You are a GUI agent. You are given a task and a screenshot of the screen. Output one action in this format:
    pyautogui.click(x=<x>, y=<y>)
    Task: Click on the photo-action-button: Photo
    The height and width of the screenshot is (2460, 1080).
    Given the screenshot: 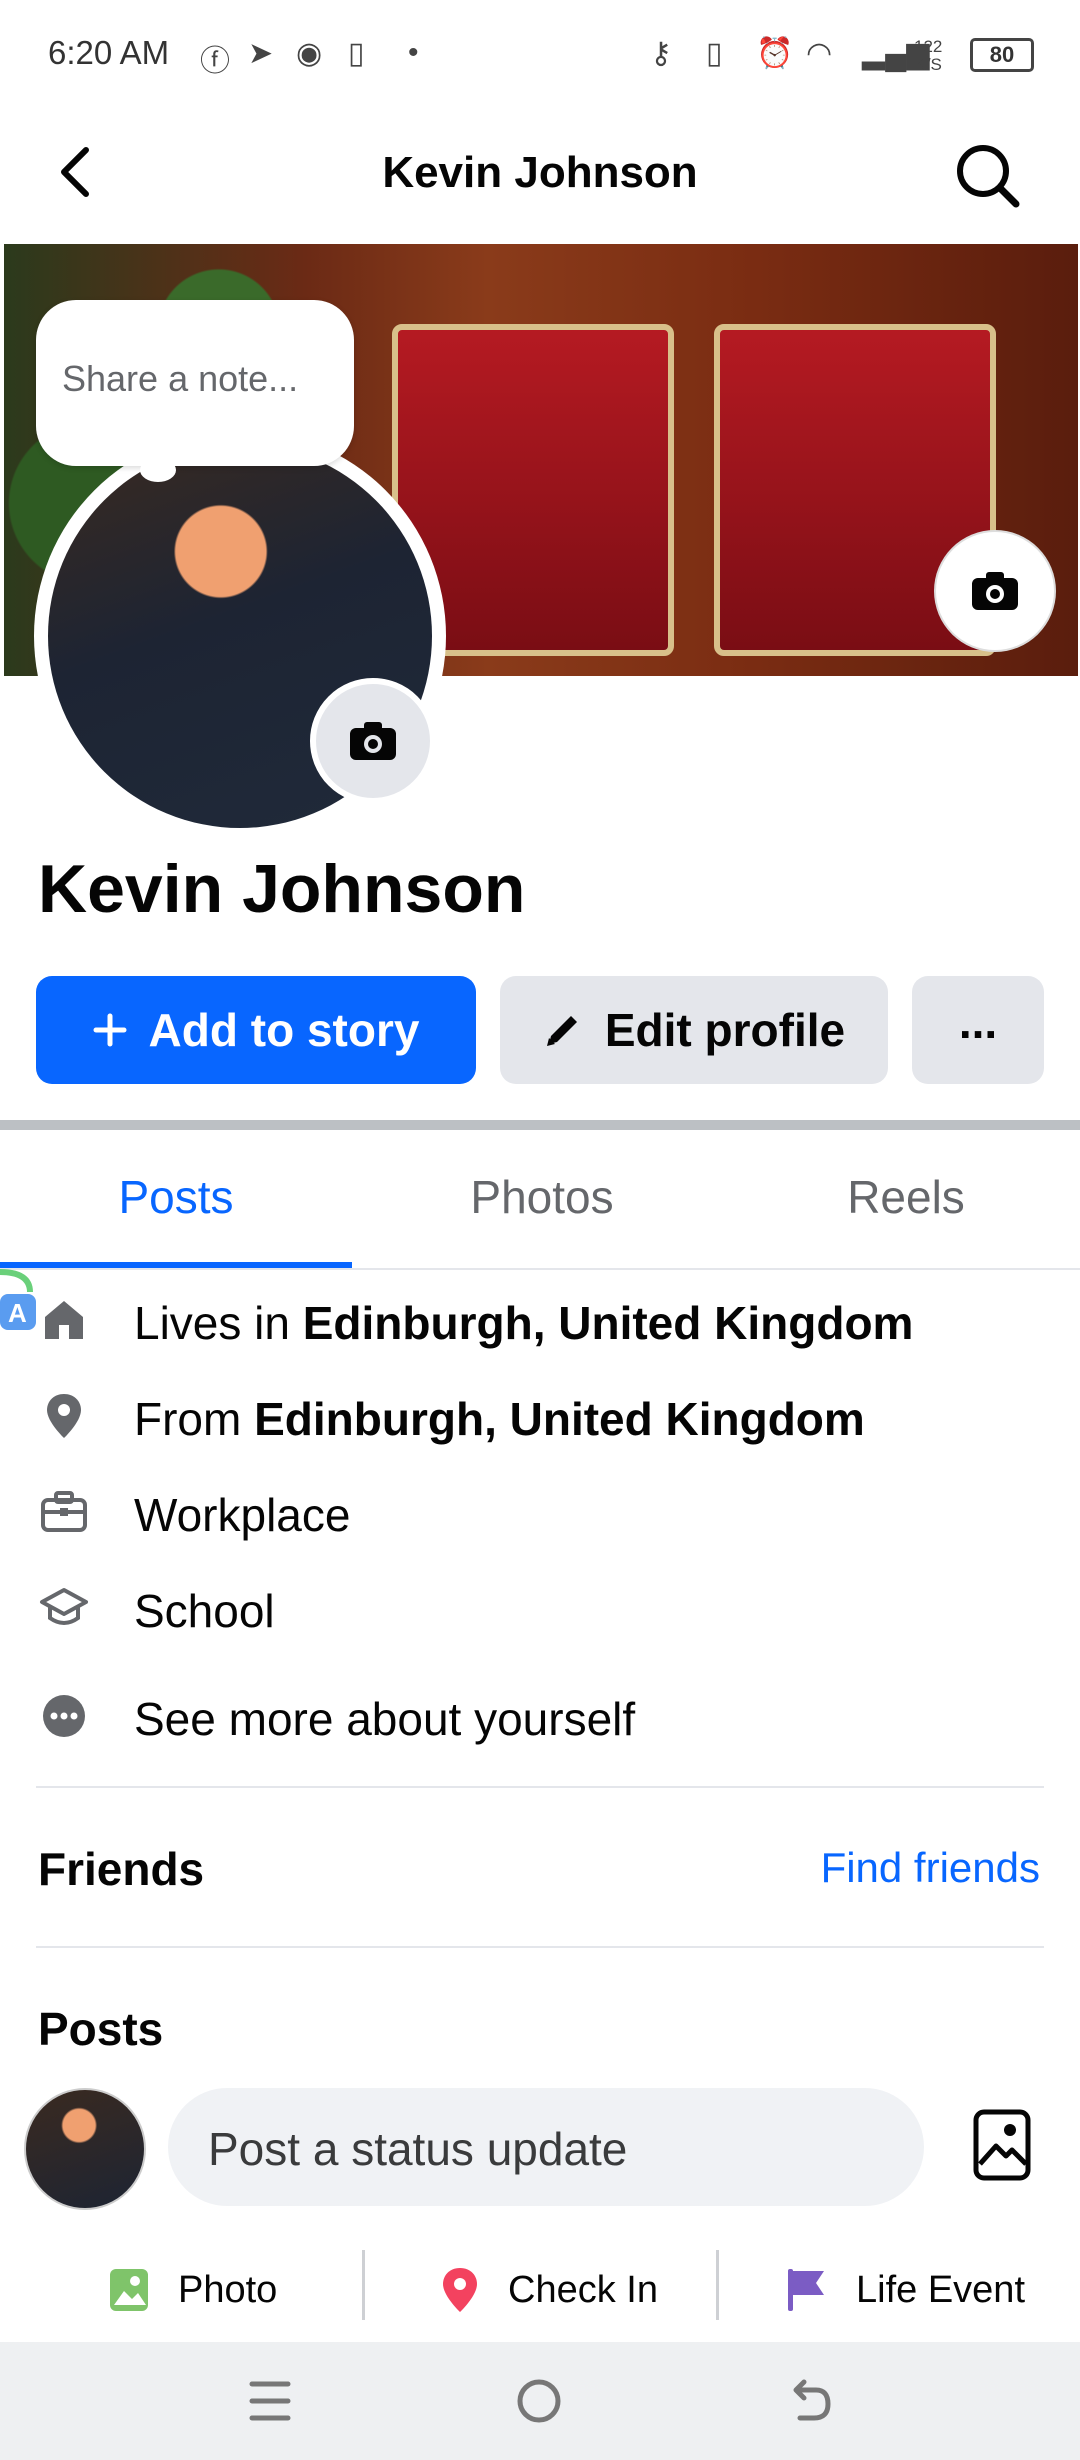 What is the action you would take?
    pyautogui.click(x=192, y=2290)
    